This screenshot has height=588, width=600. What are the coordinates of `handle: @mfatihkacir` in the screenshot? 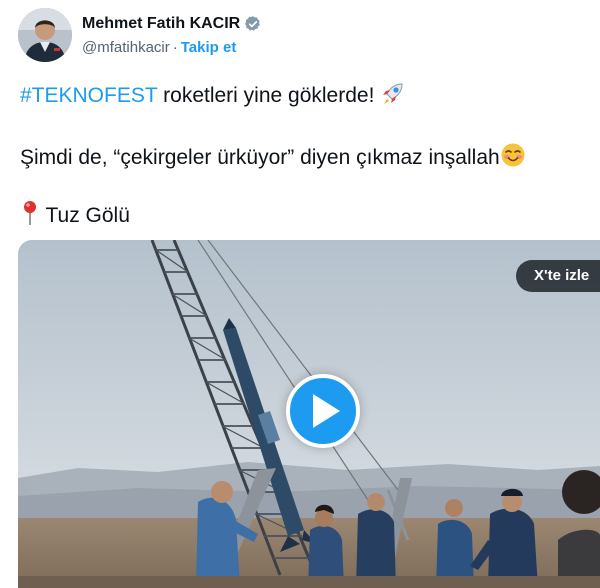 It's located at (126, 47).